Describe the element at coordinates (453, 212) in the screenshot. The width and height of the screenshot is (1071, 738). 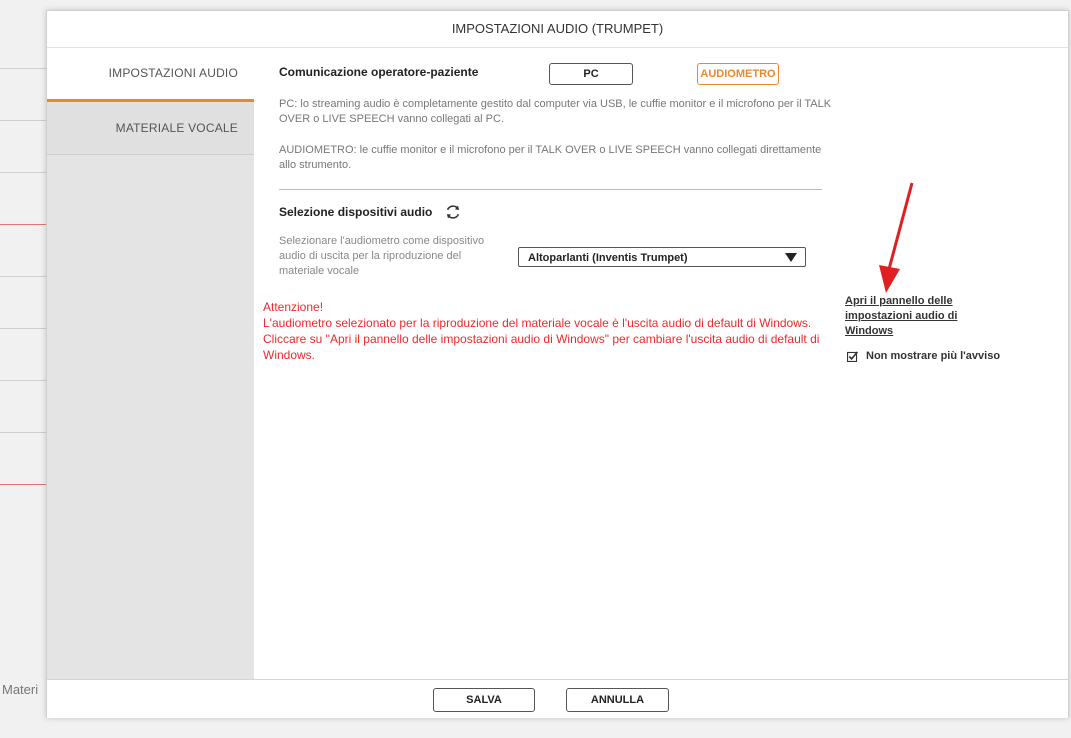
I see `refresh-icon` at that location.